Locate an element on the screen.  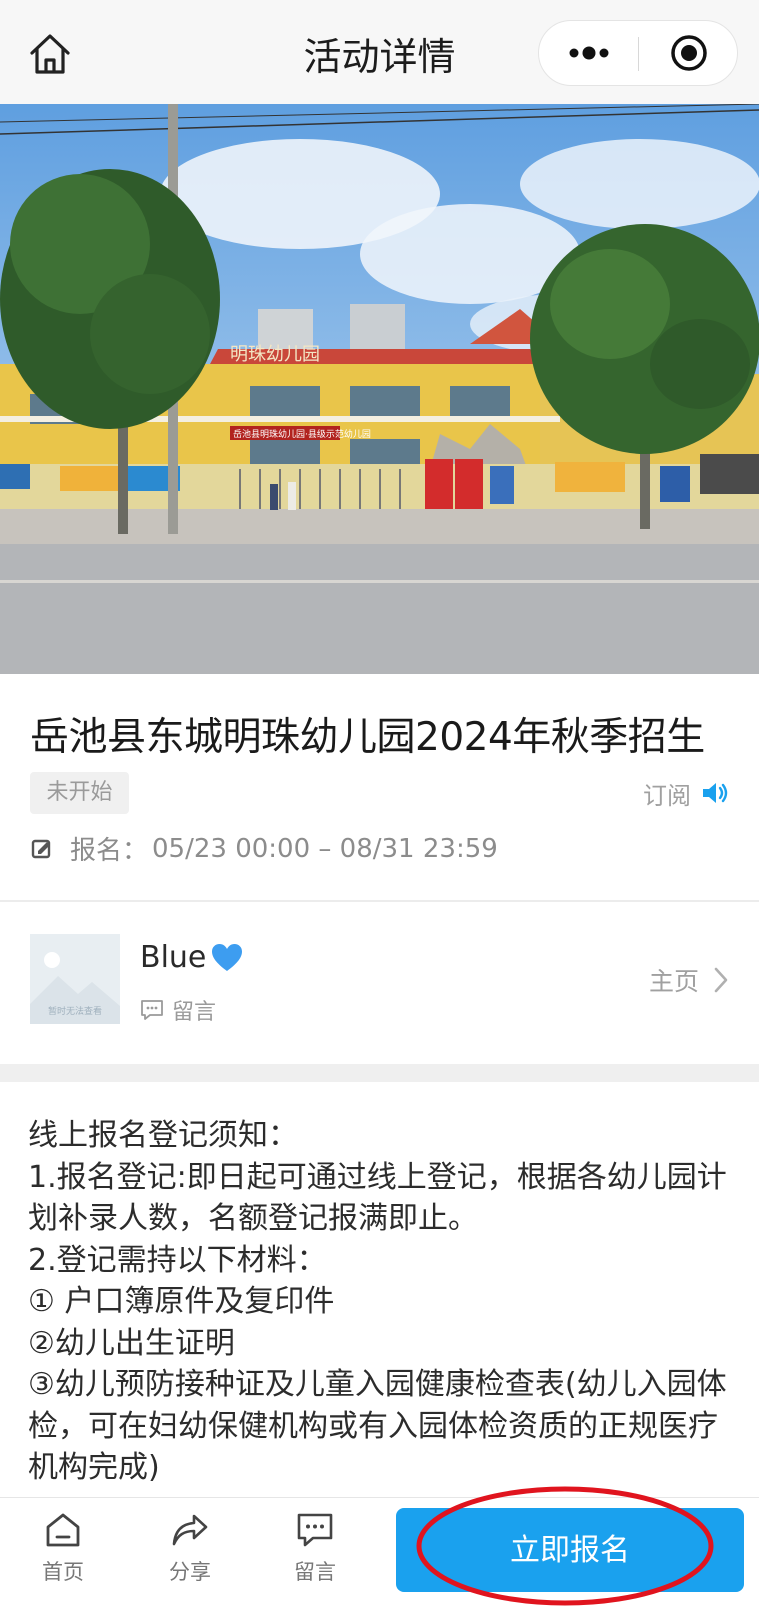
mini-program-capsule is located at coordinates (638, 53).